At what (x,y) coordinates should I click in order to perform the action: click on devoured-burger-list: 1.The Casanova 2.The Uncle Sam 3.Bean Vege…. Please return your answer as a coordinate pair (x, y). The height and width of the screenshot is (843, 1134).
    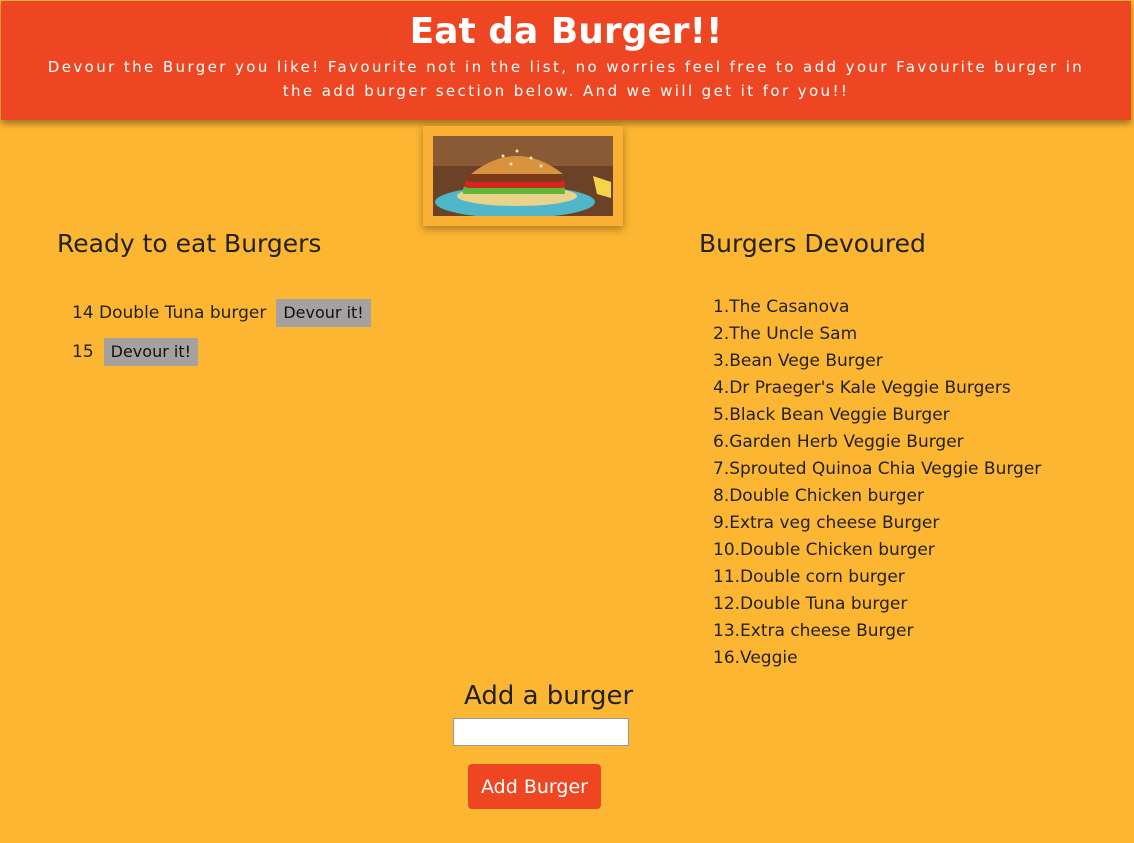
    Looking at the image, I should click on (877, 483).